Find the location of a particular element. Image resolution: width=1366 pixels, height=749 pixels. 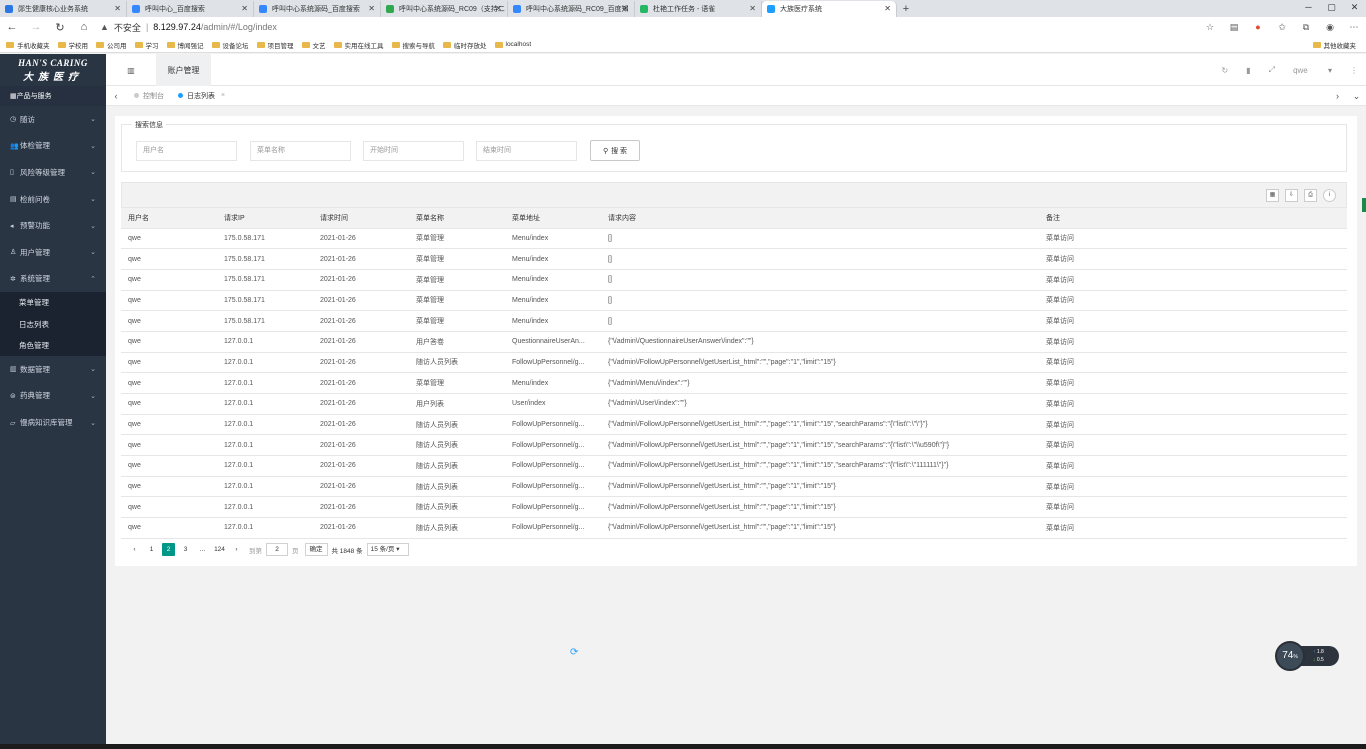

bookmark-item: localhost is located at coordinates (512, 44).